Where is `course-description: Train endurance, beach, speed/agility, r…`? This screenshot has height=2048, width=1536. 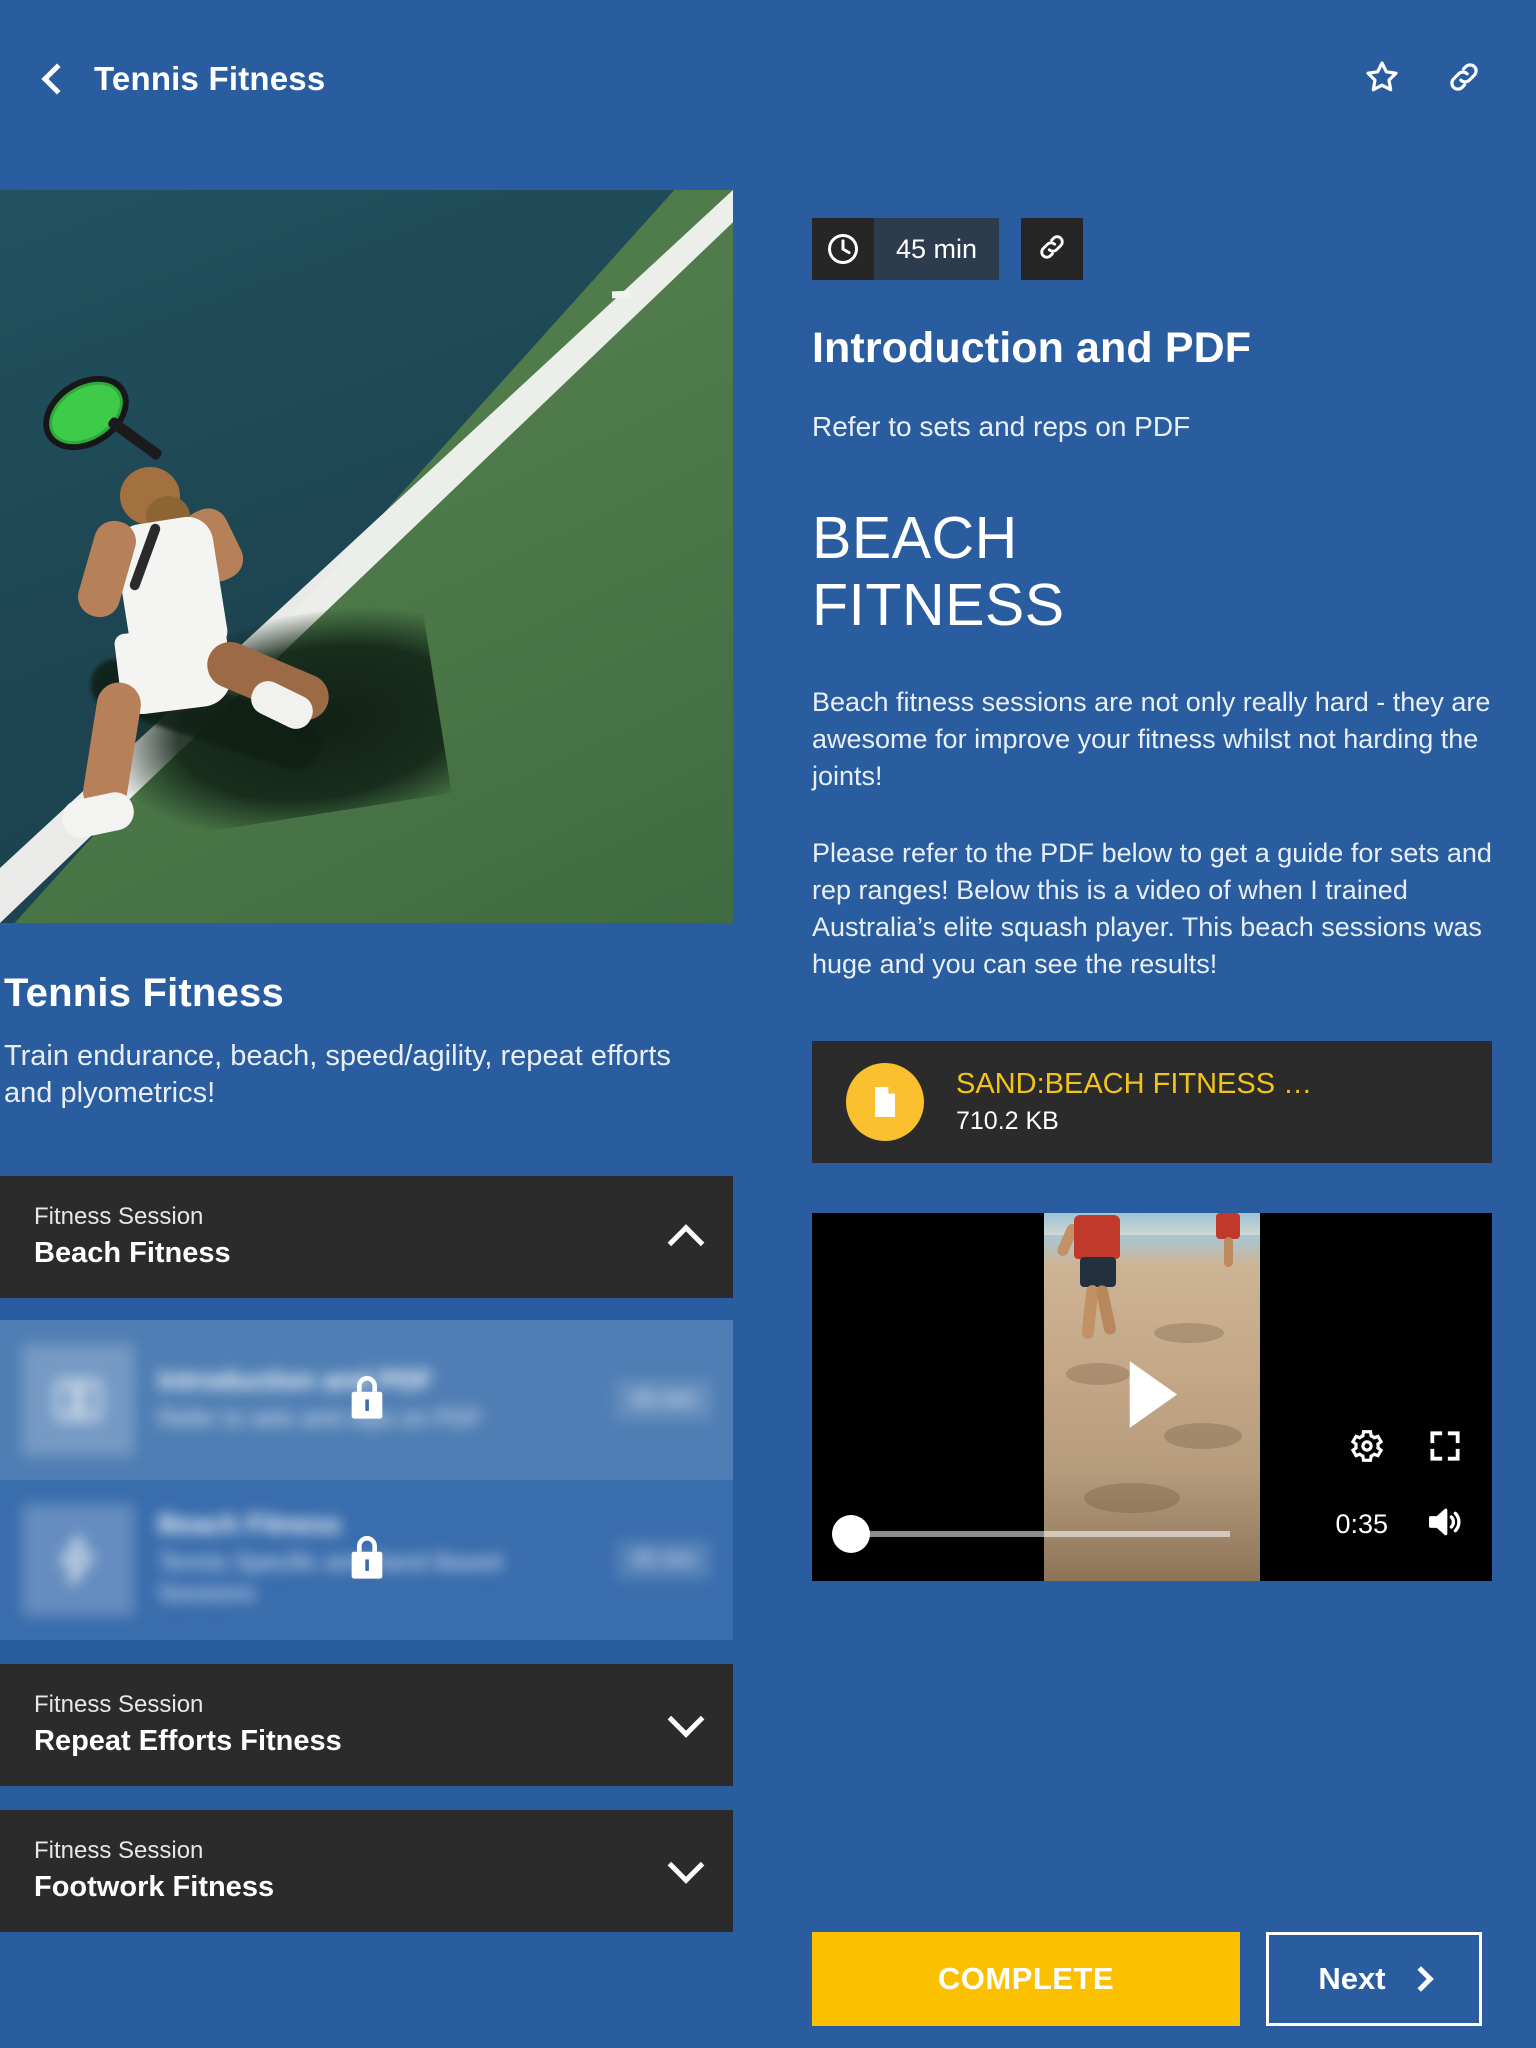 course-description: Train endurance, beach, speed/agility, r… is located at coordinates (337, 1074).